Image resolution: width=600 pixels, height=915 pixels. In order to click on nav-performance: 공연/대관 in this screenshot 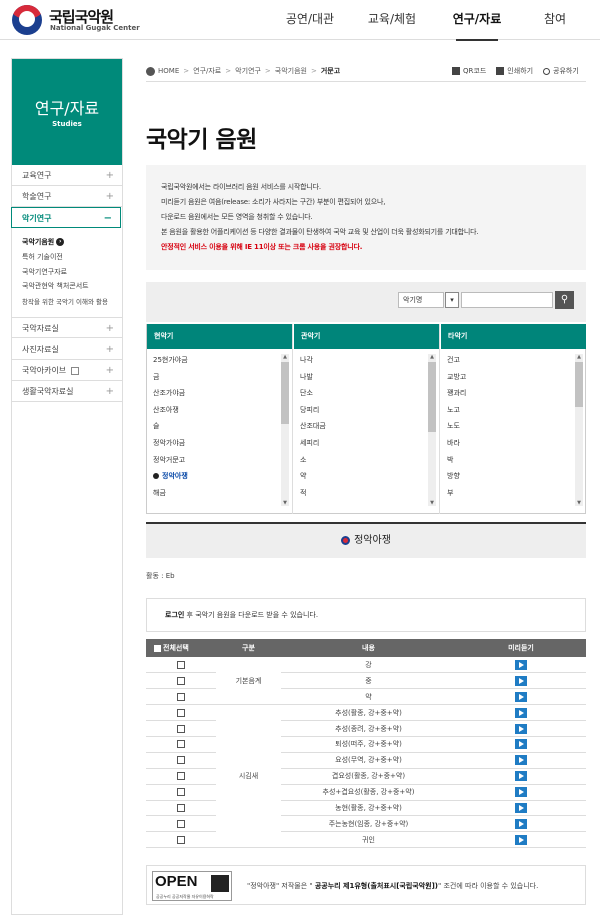, I will do `click(310, 20)`.